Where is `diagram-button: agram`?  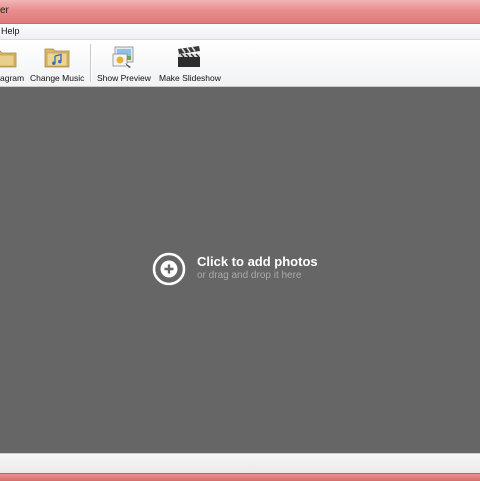 diagram-button: agram is located at coordinates (13, 63).